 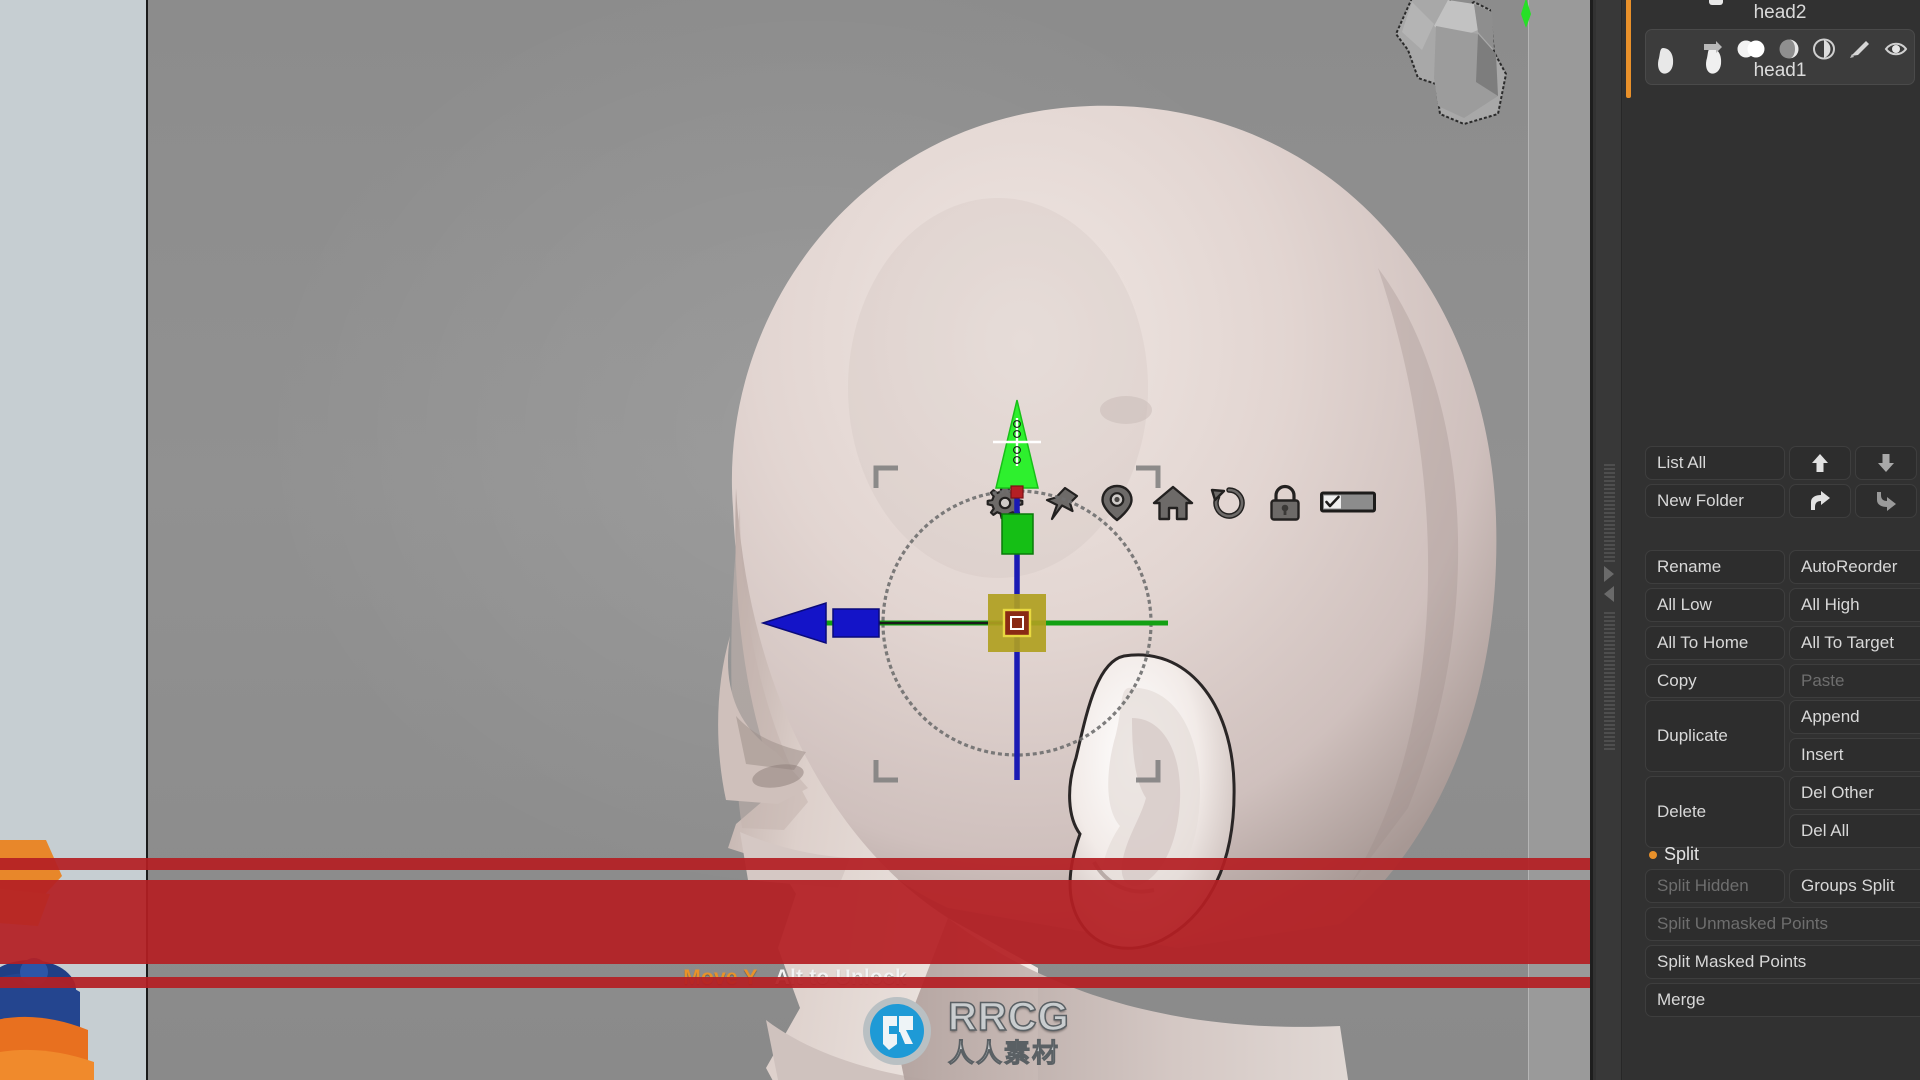 What do you see at coordinates (1854, 793) in the screenshot?
I see `del-other-button: Del Other` at bounding box center [1854, 793].